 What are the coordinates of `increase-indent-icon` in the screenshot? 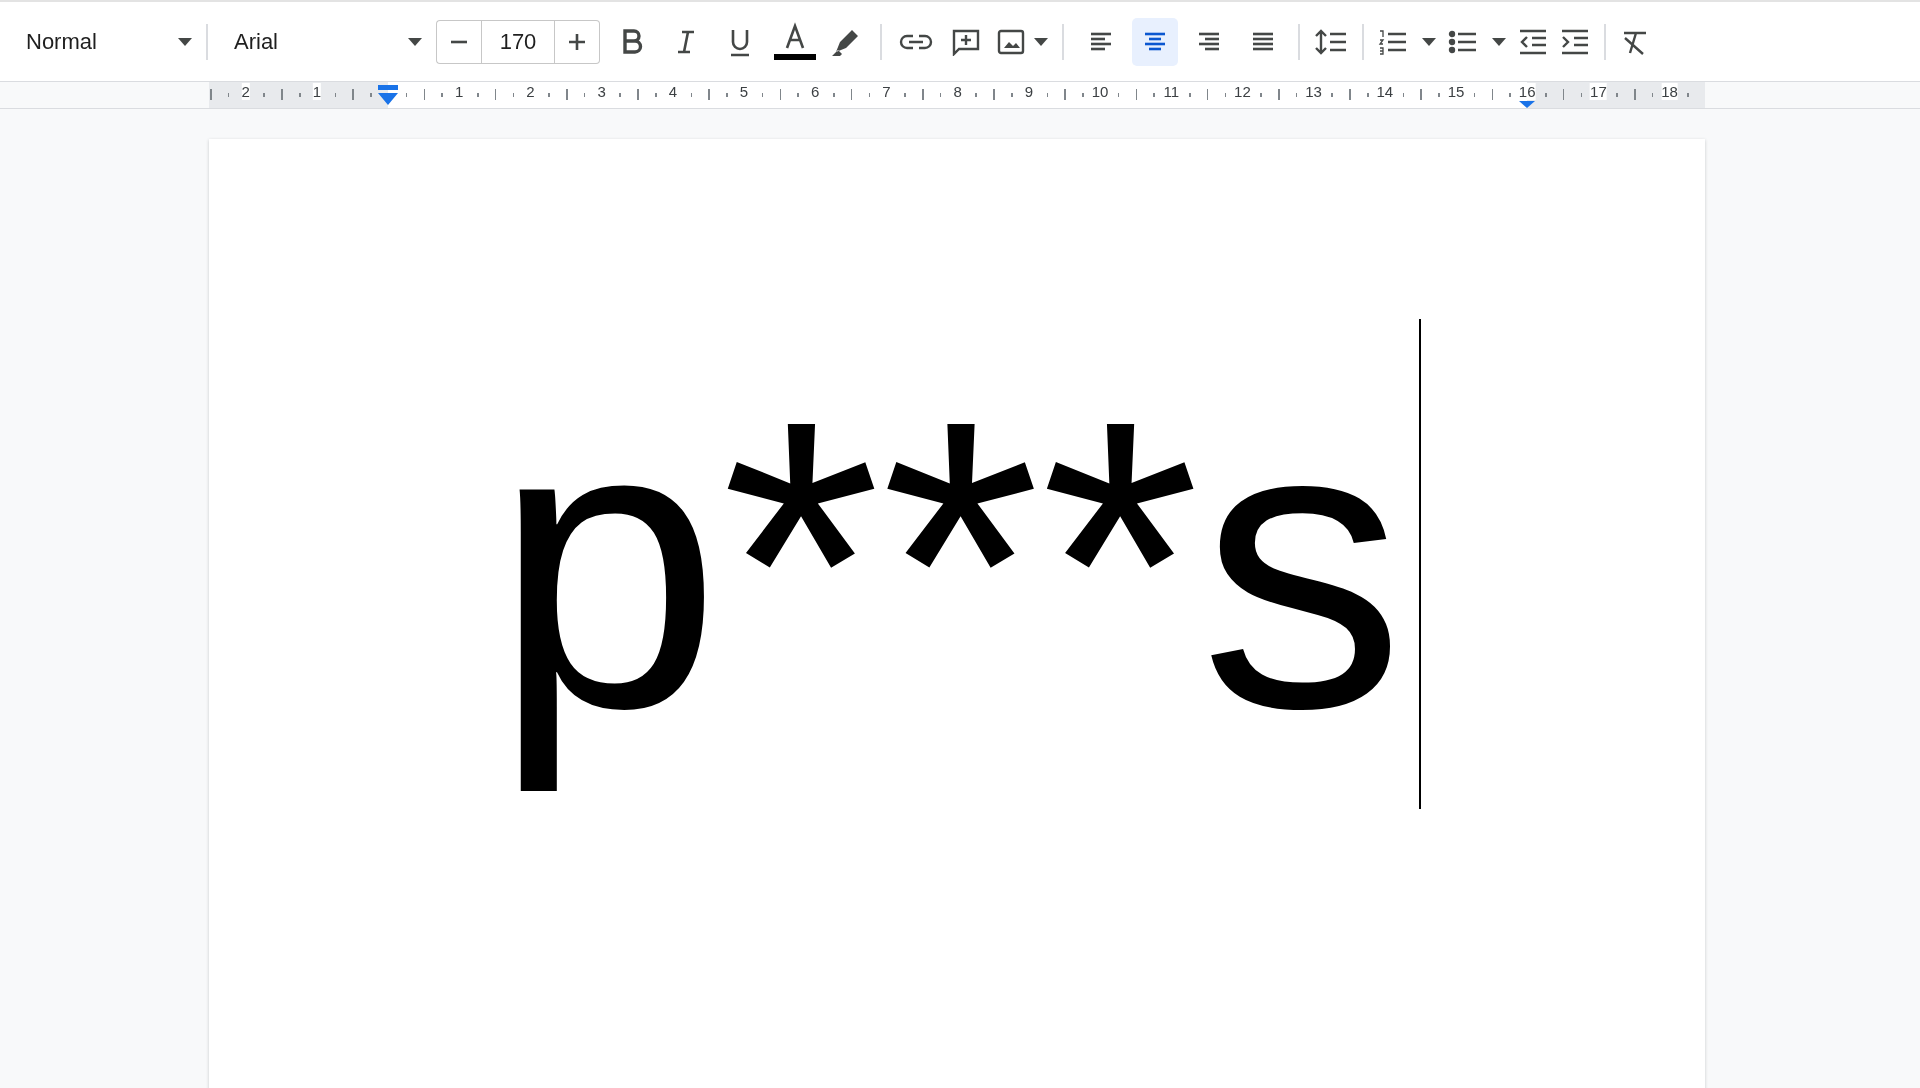 It's located at (1575, 42).